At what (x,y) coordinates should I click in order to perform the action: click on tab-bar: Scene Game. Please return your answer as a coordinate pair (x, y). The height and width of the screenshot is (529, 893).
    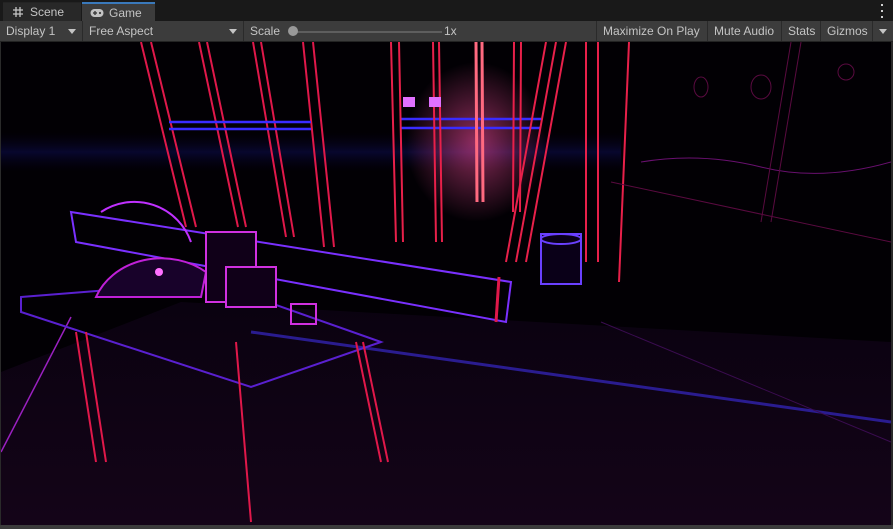
    Looking at the image, I should click on (446, 10).